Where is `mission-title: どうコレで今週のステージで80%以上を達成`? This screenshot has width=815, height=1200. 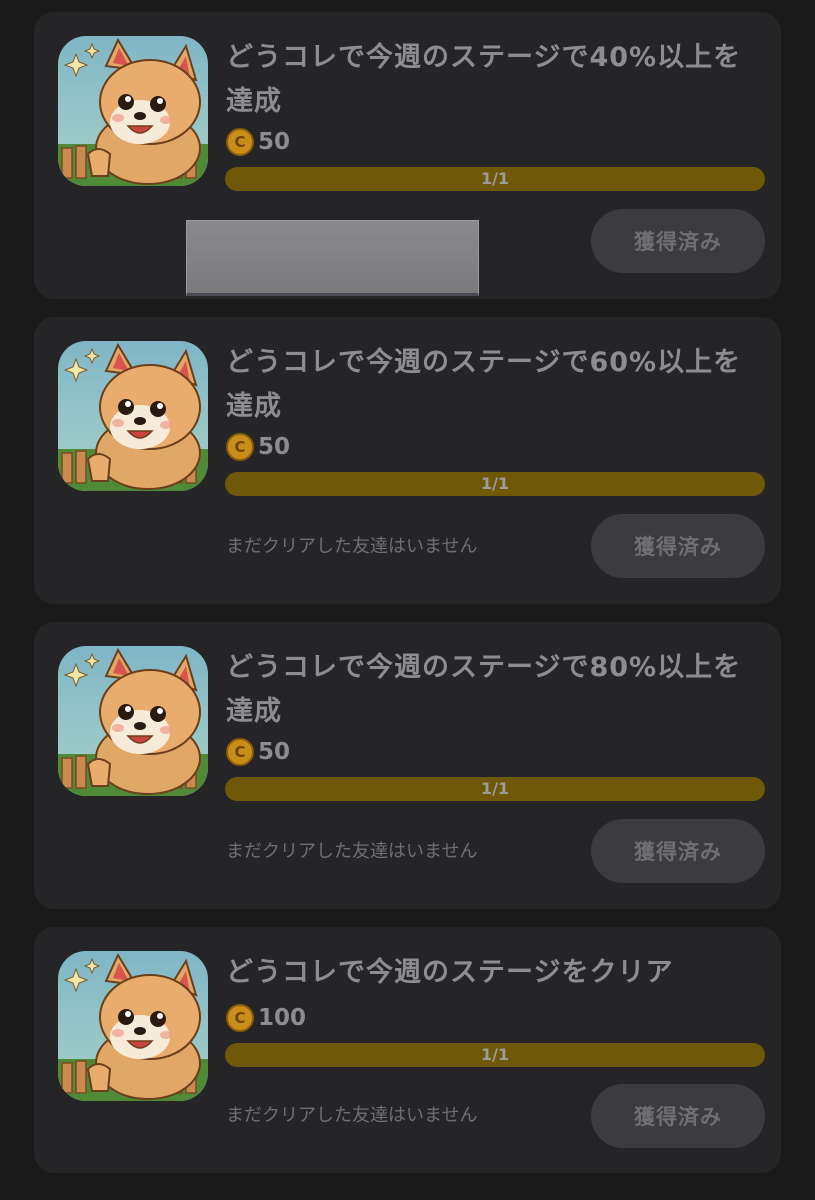
mission-title: どうコレで今週のステージで80%以上を達成 is located at coordinates (484, 689).